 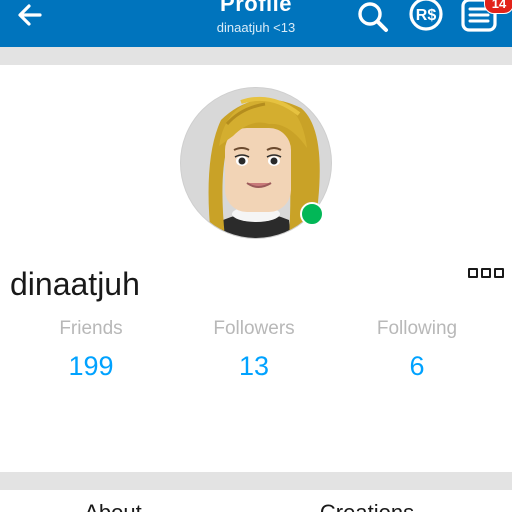 I want to click on svg-text: R$, so click(x=426, y=15).